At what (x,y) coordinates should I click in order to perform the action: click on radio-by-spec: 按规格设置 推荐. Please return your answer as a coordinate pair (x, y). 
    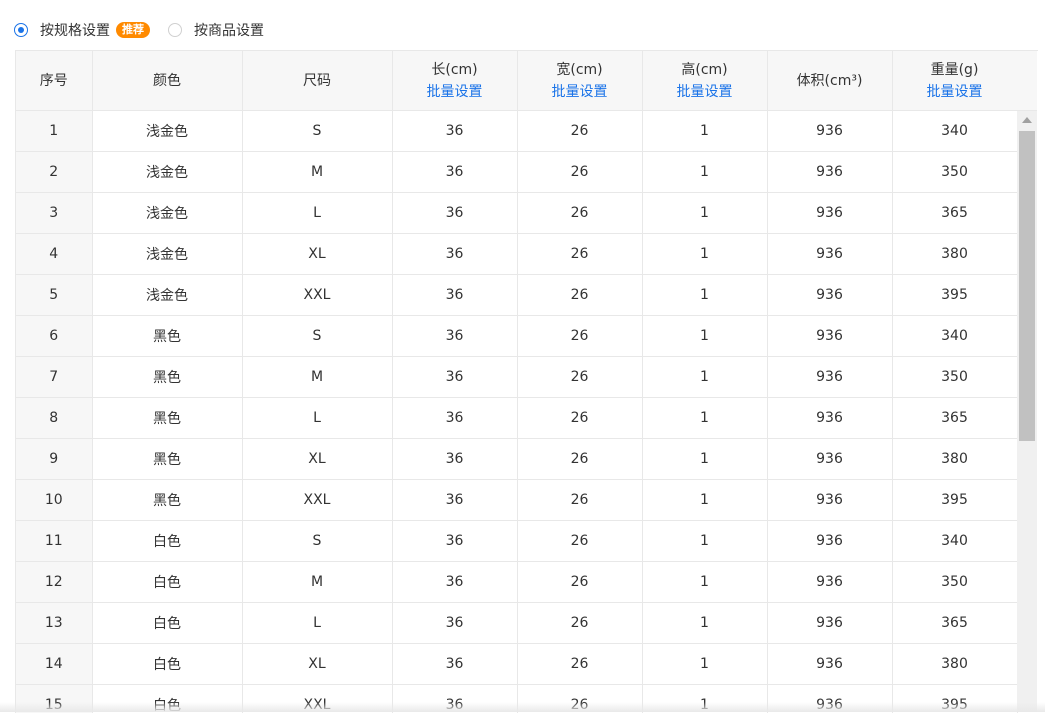
    Looking at the image, I should click on (82, 30).